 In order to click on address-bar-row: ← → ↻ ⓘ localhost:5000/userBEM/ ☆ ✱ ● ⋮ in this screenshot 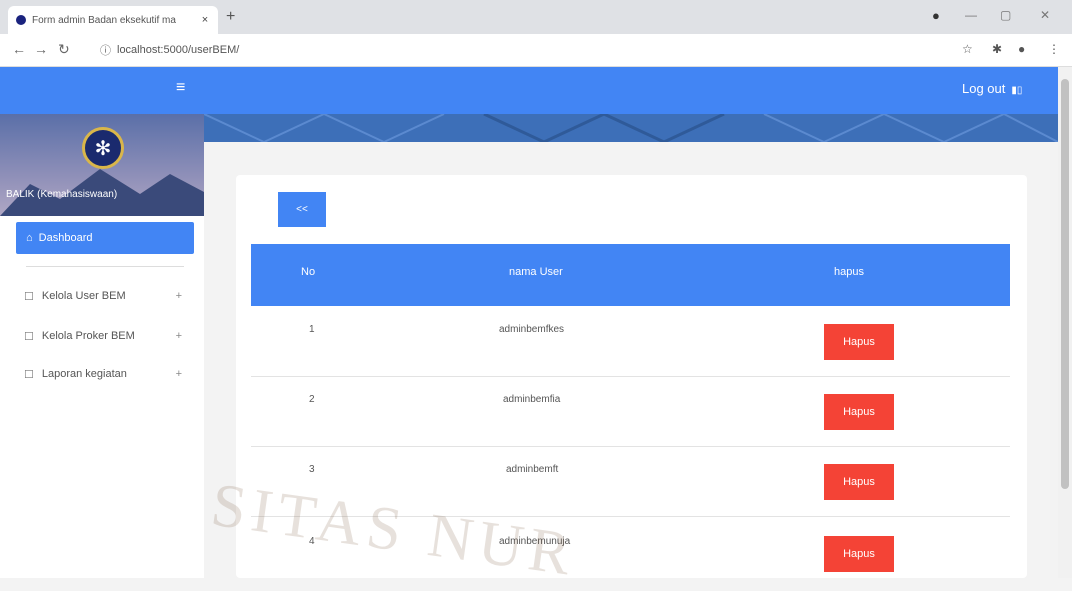, I will do `click(536, 50)`.